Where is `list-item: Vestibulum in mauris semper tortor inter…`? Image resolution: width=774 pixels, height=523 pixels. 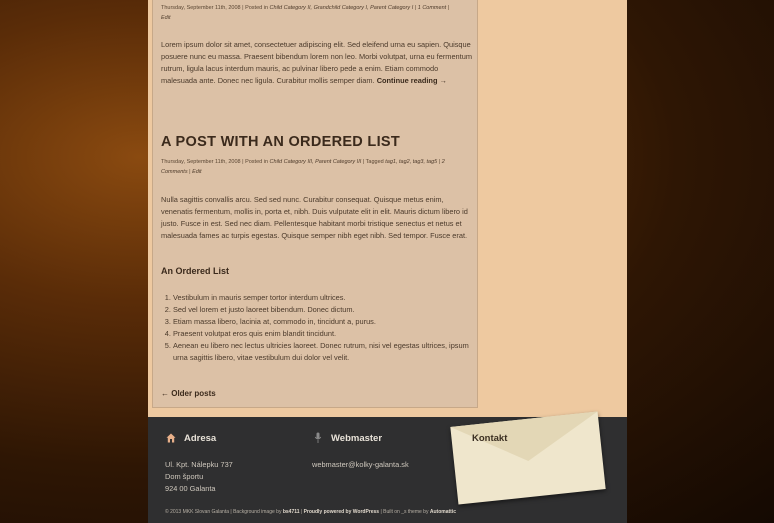
list-item: Vestibulum in mauris semper tortor inter… is located at coordinates (323, 298).